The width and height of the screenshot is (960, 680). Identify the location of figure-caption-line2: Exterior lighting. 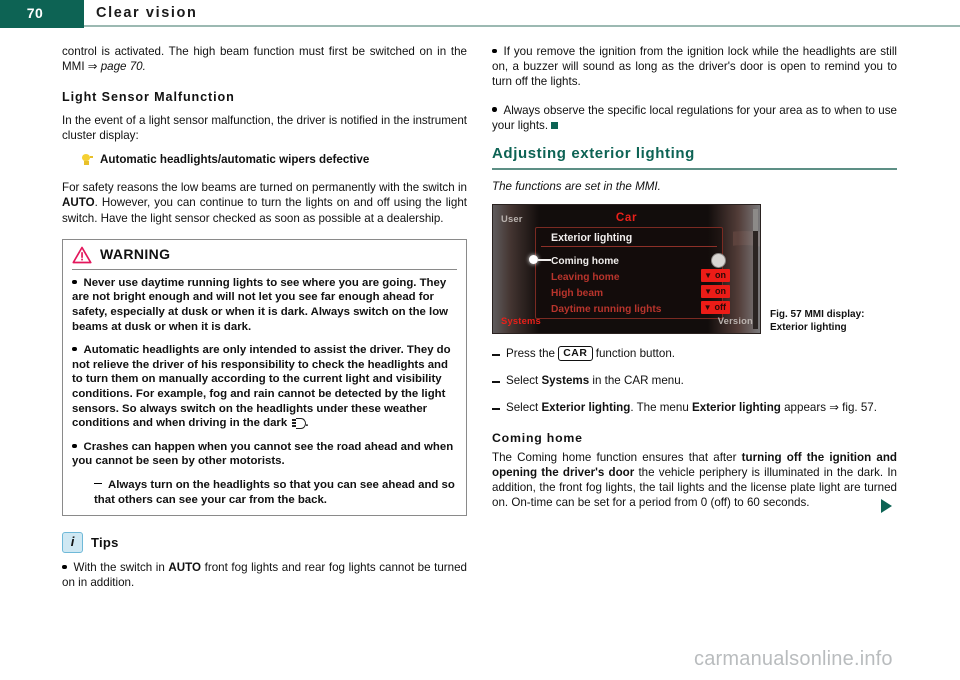
(808, 327).